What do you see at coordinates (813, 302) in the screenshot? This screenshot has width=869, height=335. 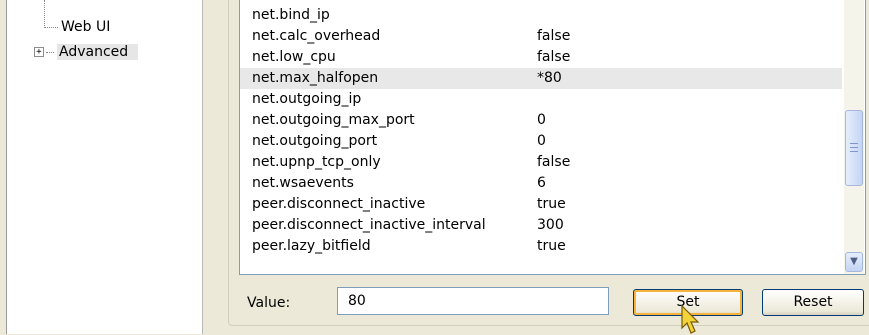 I see `reset-button: Reset` at bounding box center [813, 302].